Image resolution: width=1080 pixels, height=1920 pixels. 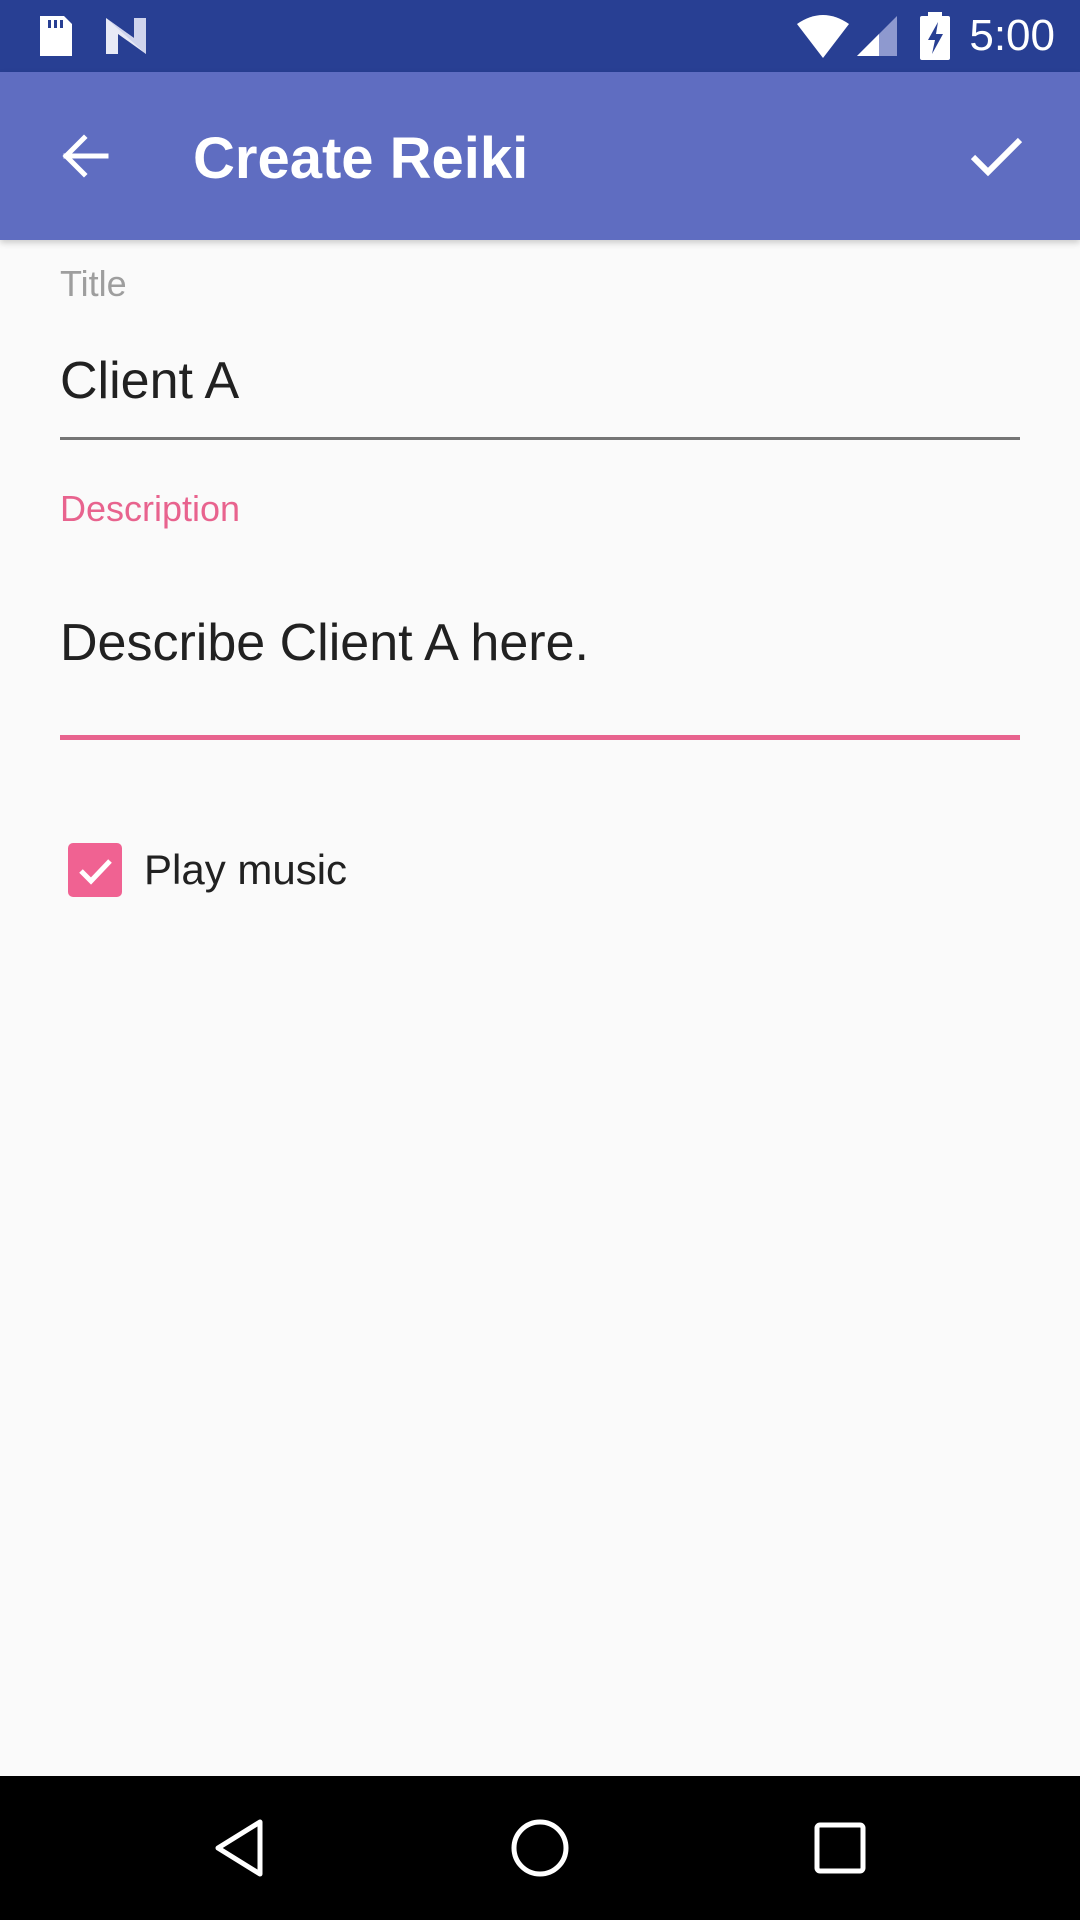 I want to click on arrow-back-icon, so click(x=85, y=156).